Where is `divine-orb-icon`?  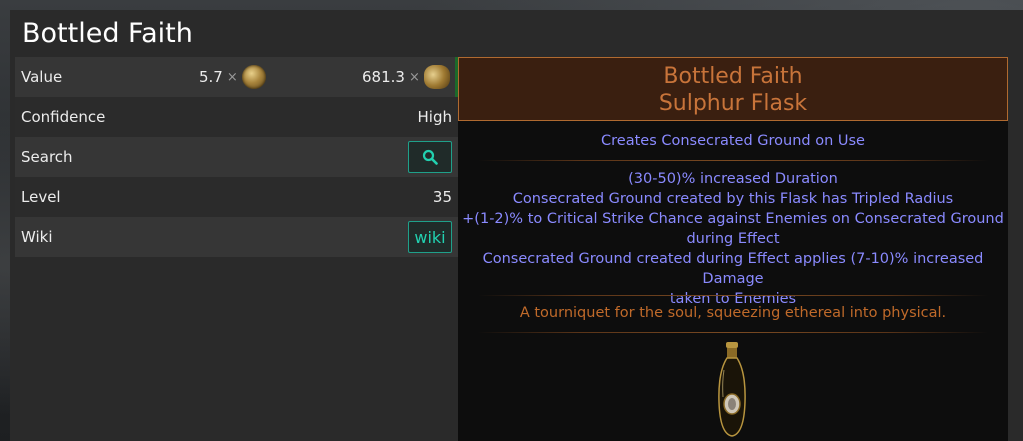
divine-orb-icon is located at coordinates (436, 77).